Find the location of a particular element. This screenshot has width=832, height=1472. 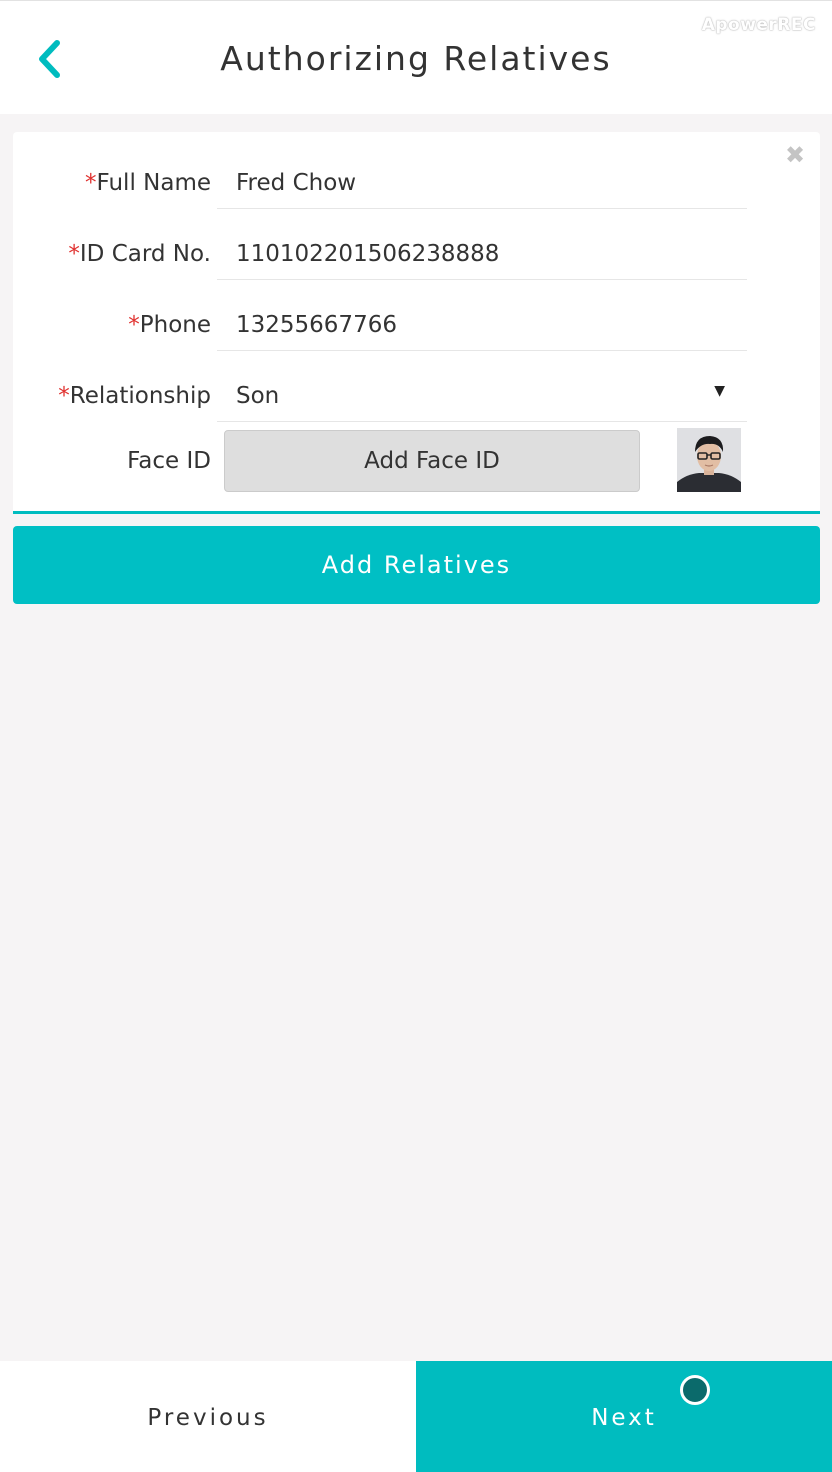

relationship-select: Son ▼ is located at coordinates (482, 386).